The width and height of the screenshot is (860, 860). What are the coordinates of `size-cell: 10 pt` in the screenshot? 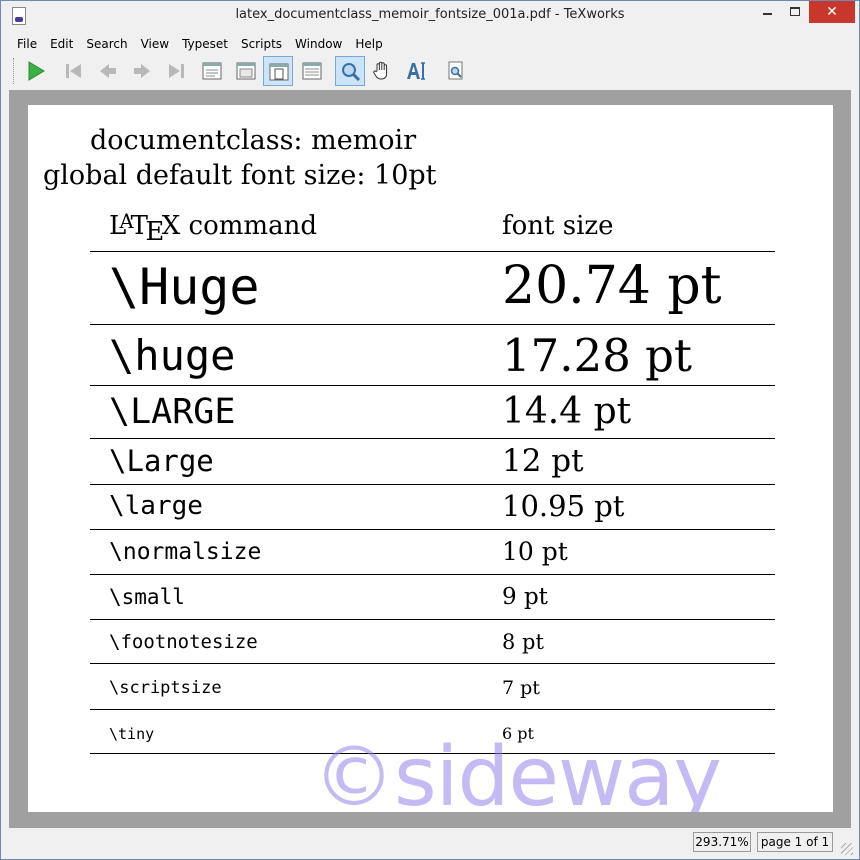 It's located at (535, 551).